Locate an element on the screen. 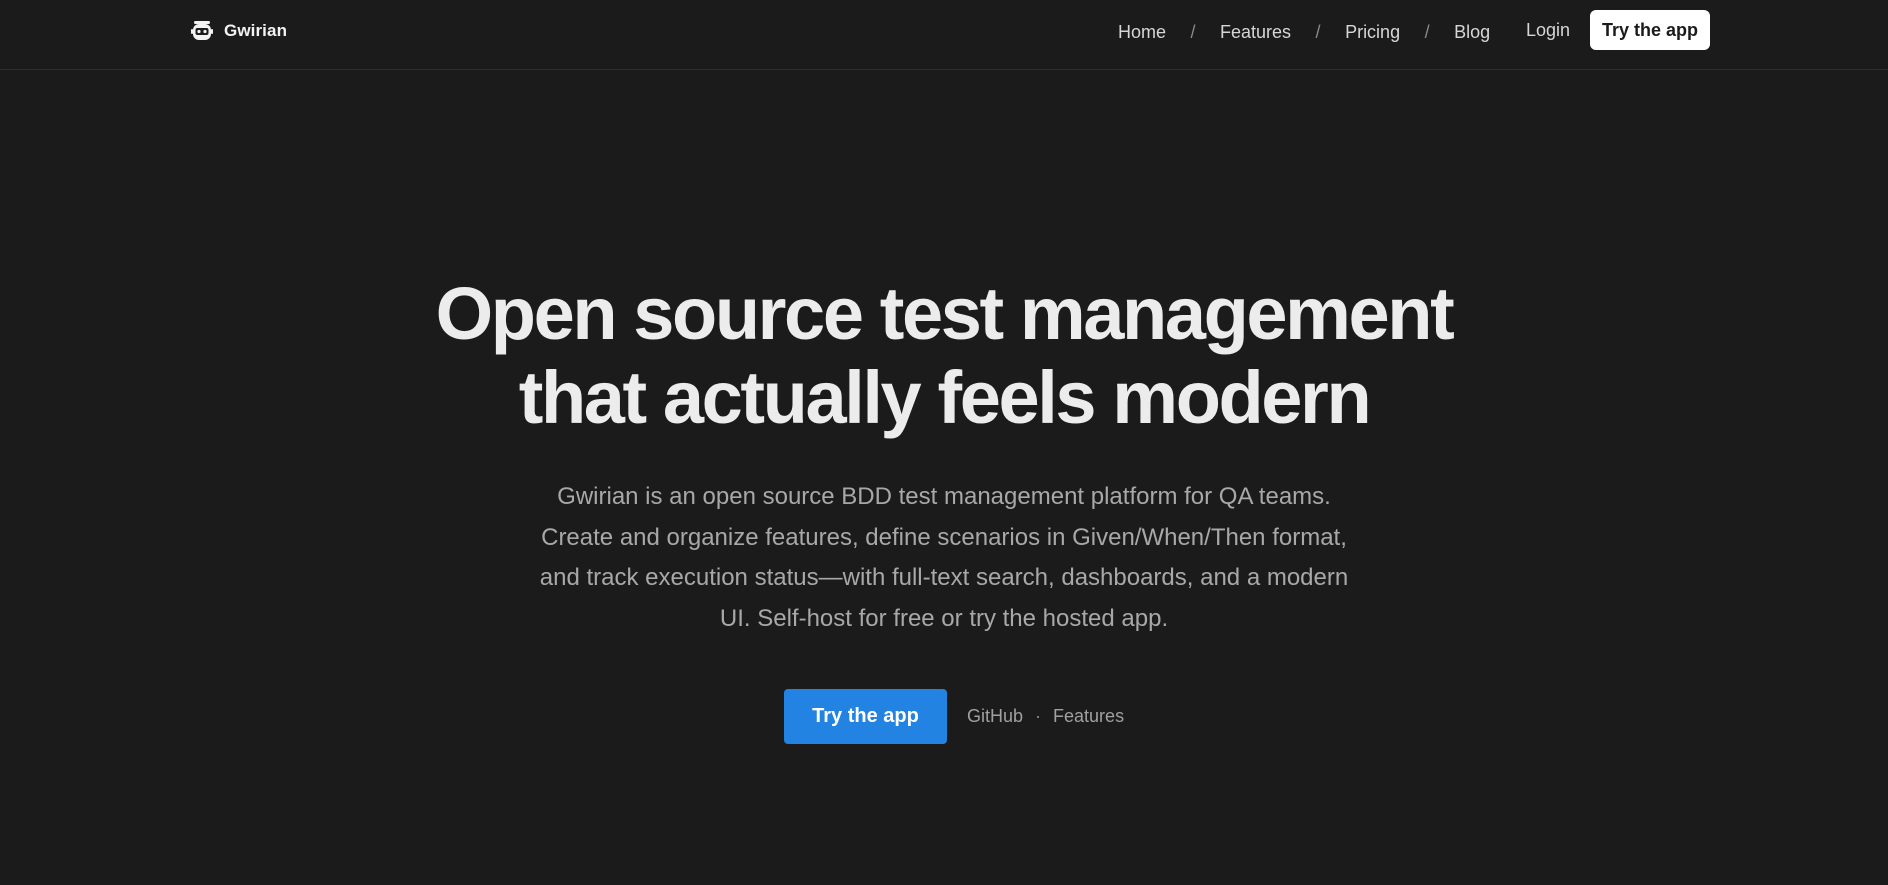 This screenshot has width=1888, height=885. header-try-app-button: Try the app is located at coordinates (1650, 30).